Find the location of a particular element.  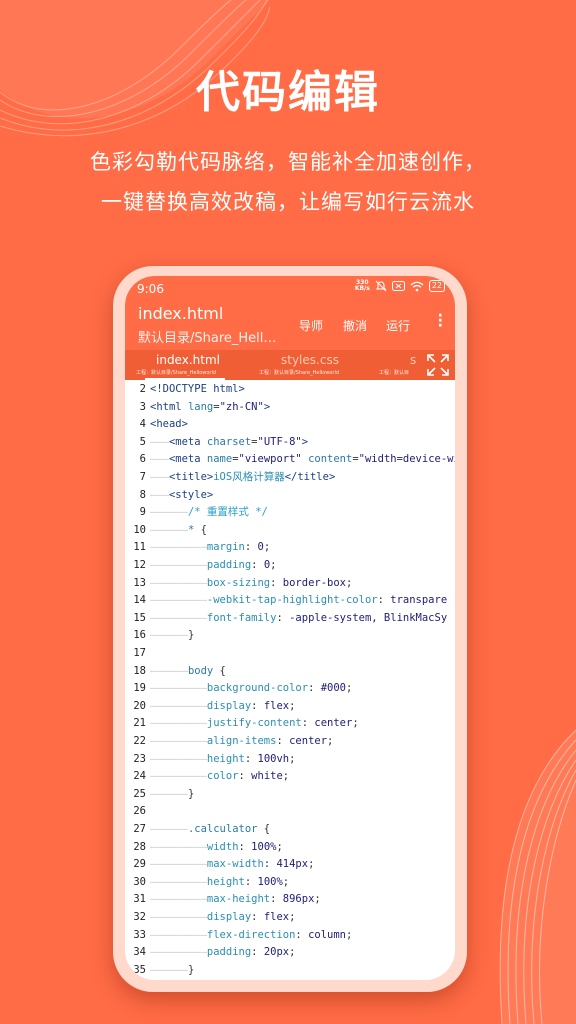

code-token: width is located at coordinates (222, 846).